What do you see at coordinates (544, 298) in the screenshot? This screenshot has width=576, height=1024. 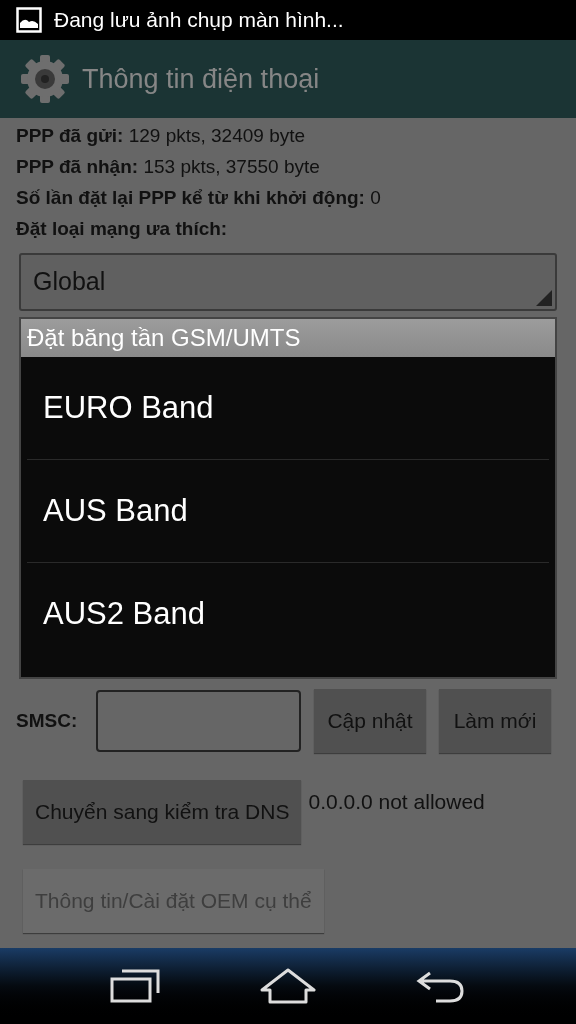 I see `dropdown-corner-icon` at bounding box center [544, 298].